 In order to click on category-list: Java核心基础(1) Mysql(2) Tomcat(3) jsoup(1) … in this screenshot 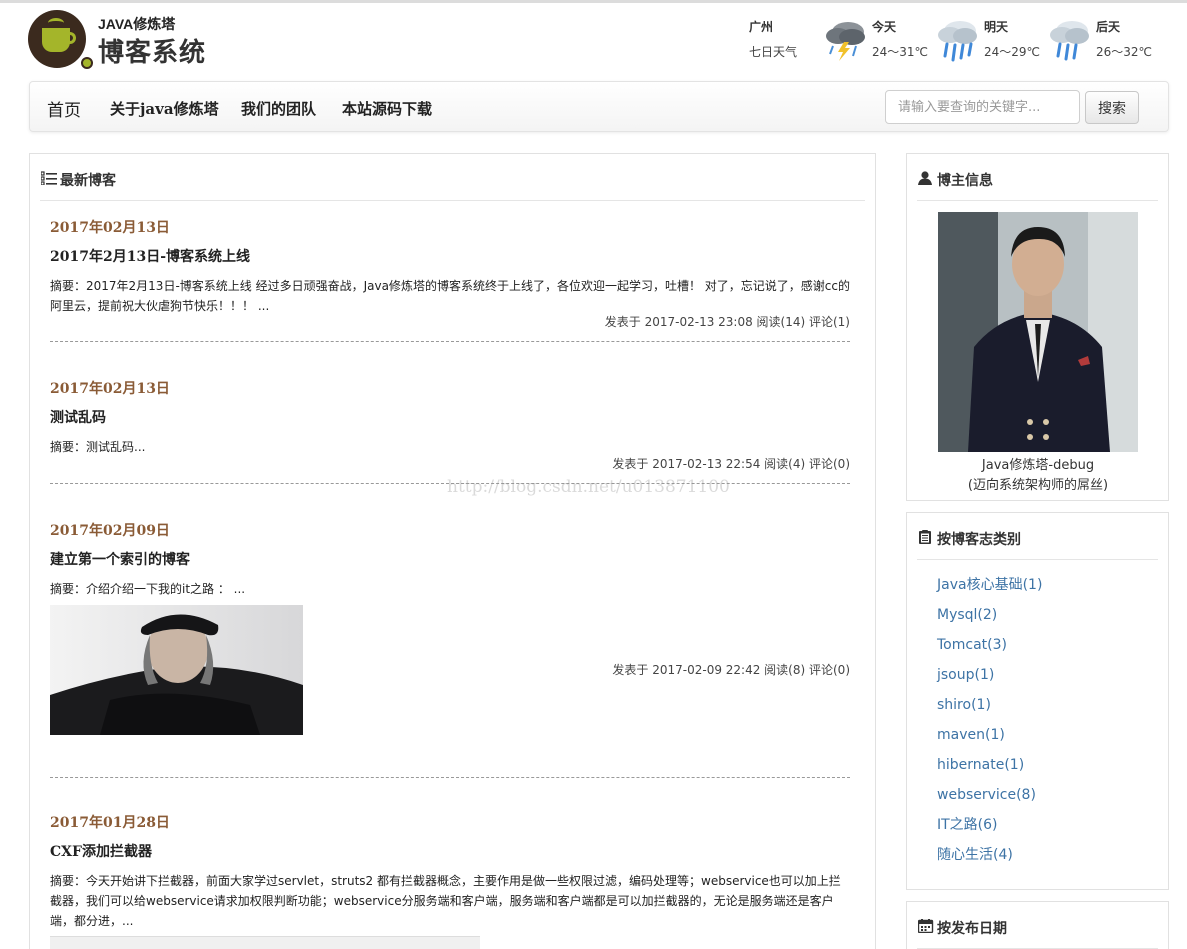, I will do `click(989, 725)`.